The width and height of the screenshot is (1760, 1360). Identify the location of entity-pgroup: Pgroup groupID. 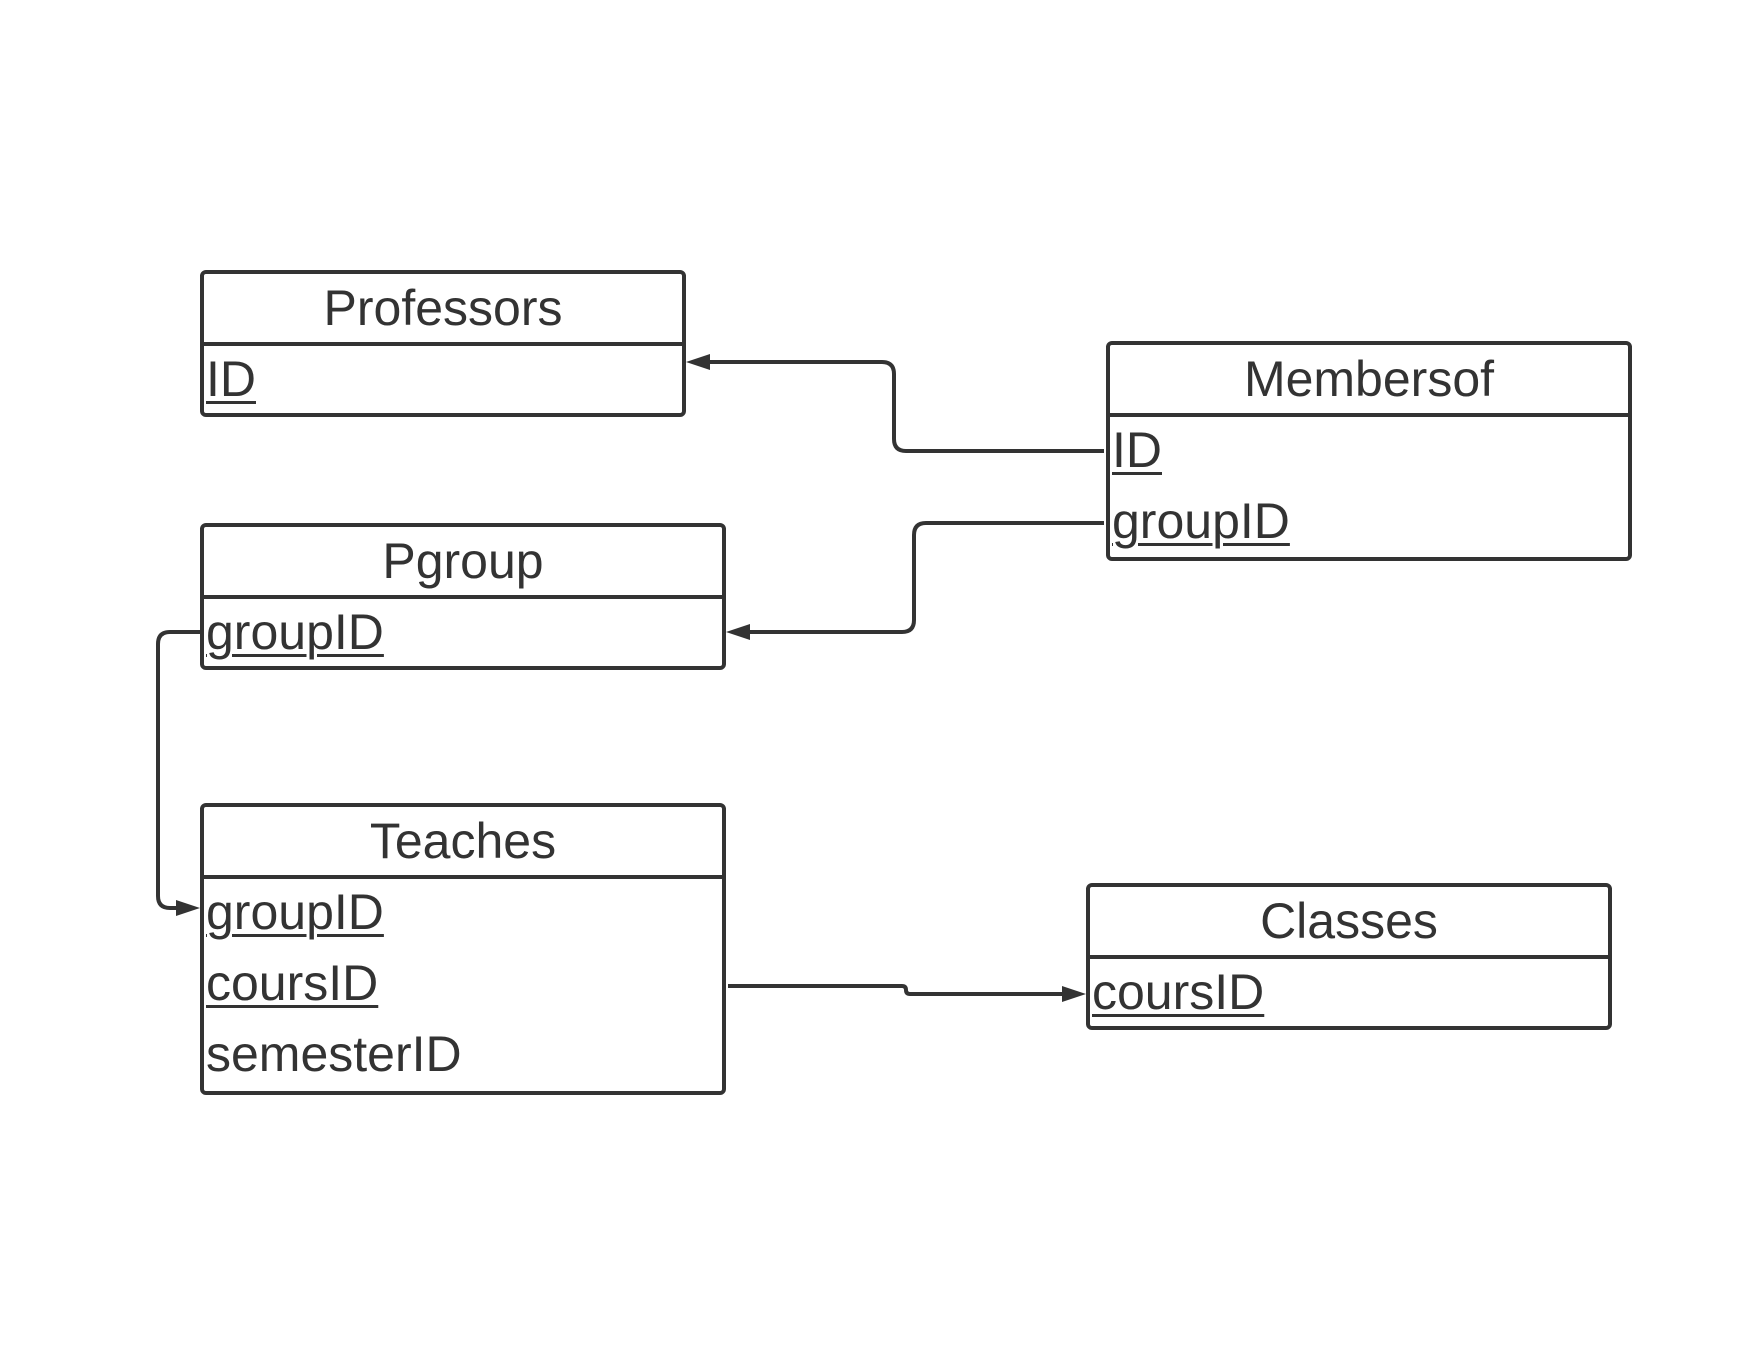
(463, 596).